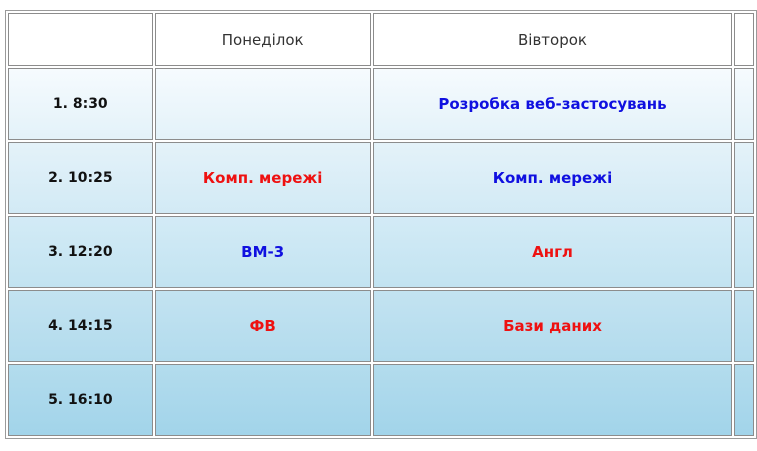  What do you see at coordinates (80, 326) in the screenshot?
I see `period-time: 4. 14:15` at bounding box center [80, 326].